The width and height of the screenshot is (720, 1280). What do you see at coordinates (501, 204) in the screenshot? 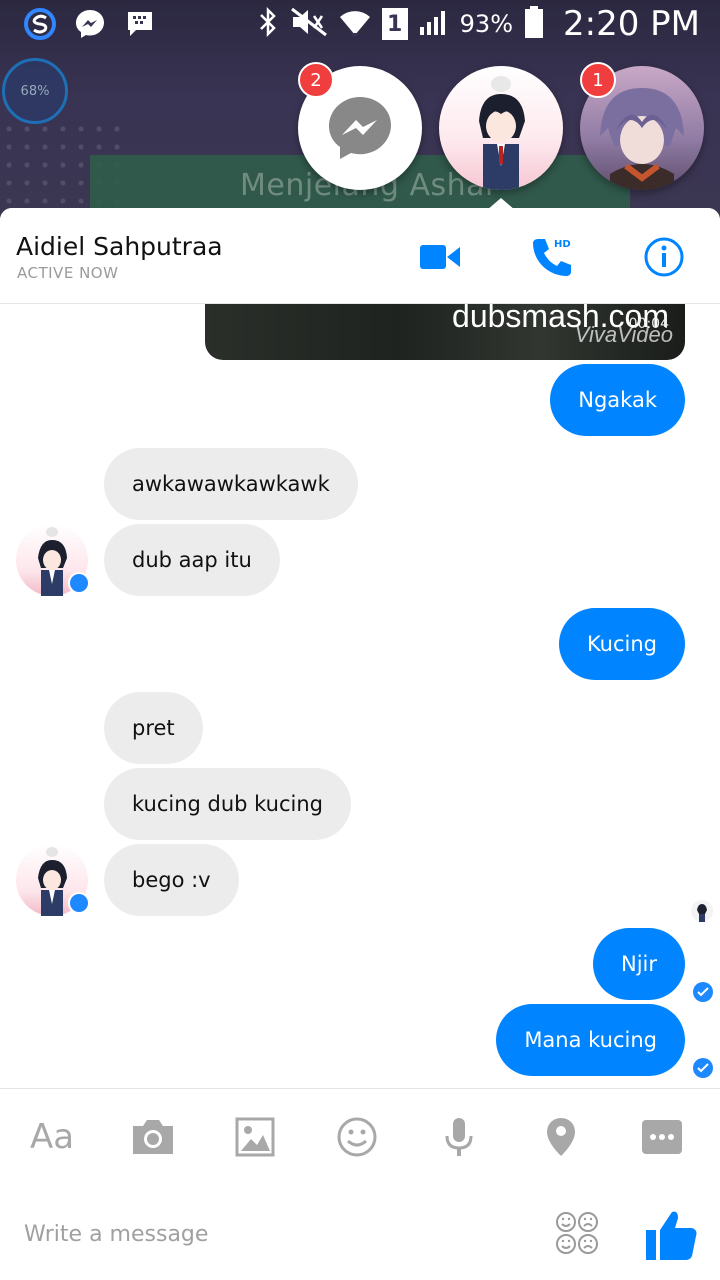
I see `active-chathead-pointer` at bounding box center [501, 204].